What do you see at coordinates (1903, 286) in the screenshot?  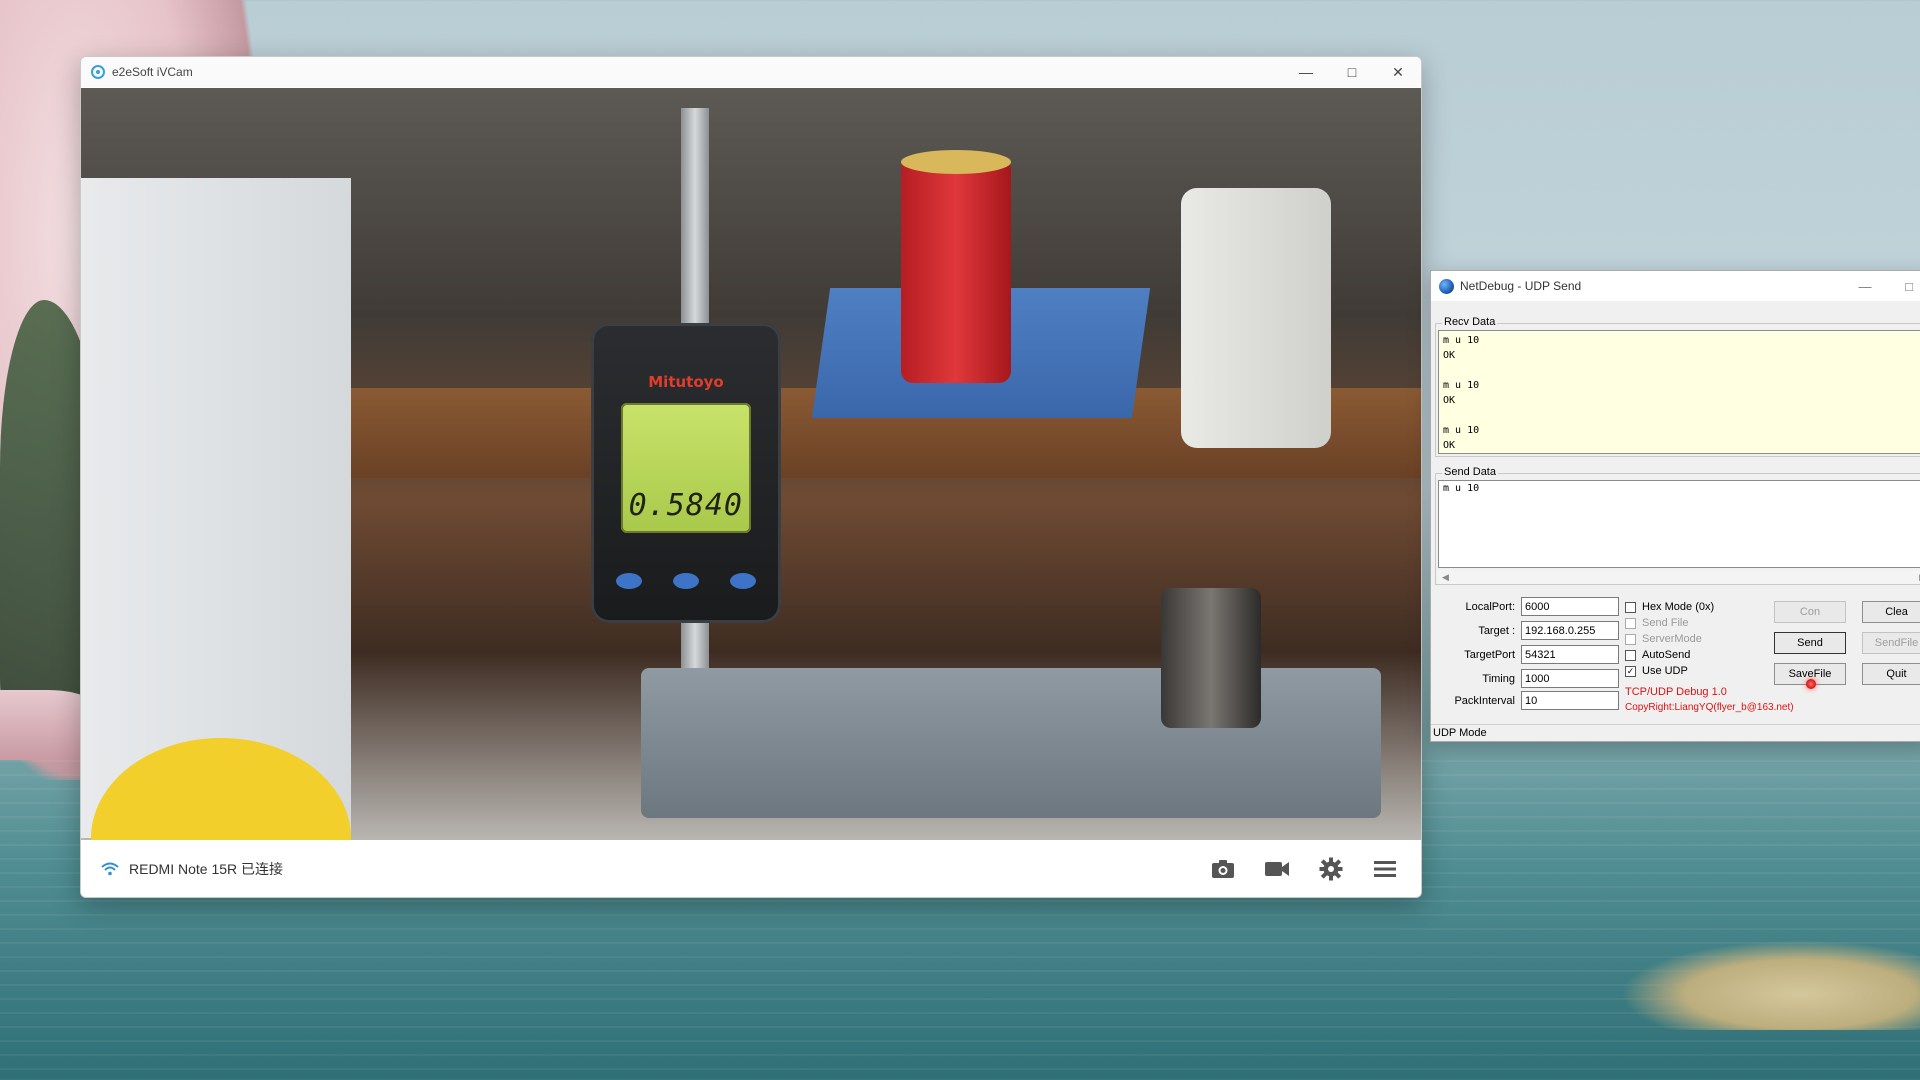 I see `netdebug-maximize-button: □` at bounding box center [1903, 286].